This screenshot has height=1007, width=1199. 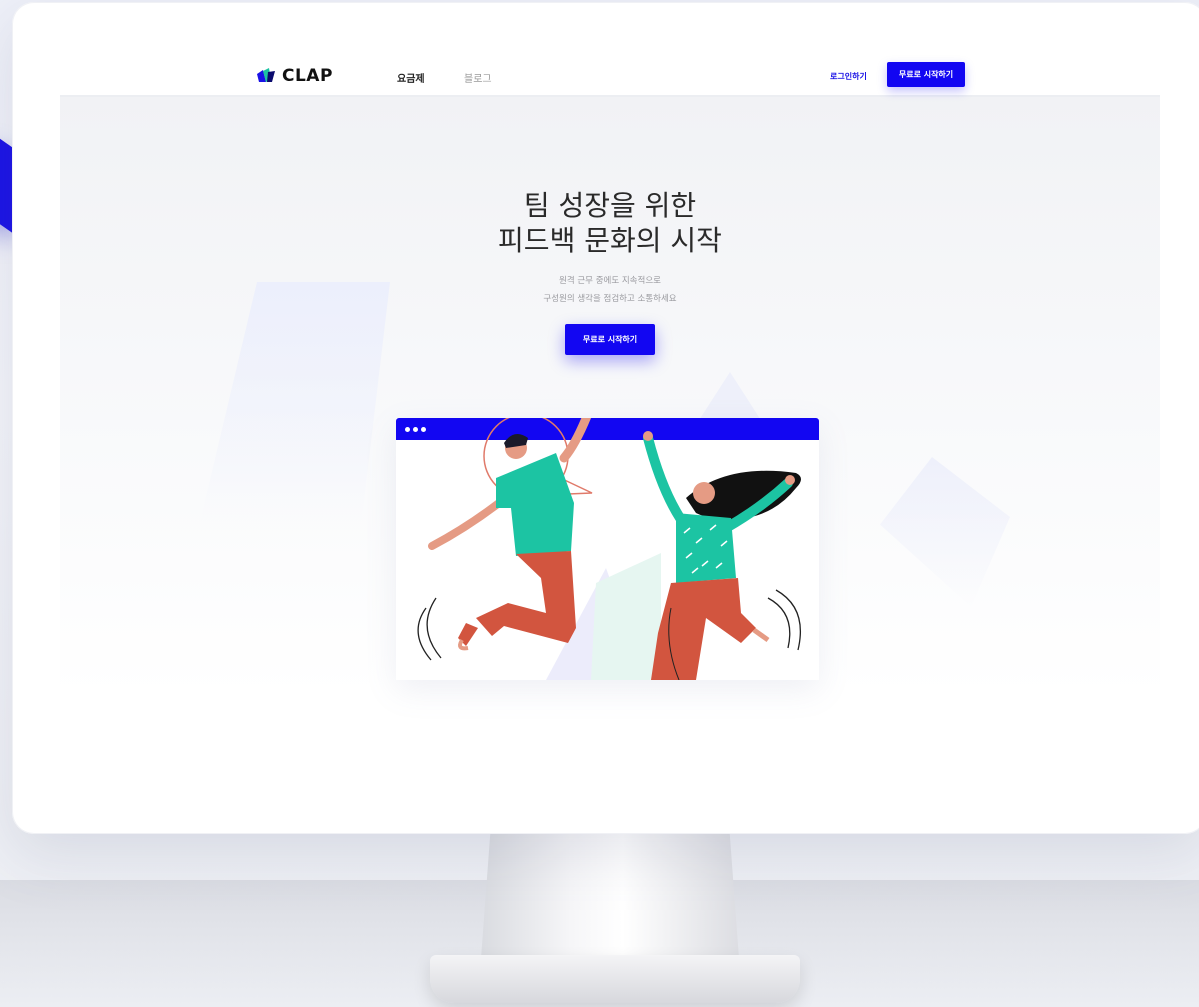 What do you see at coordinates (926, 74) in the screenshot?
I see `start-free-button: 무료로 시작하기` at bounding box center [926, 74].